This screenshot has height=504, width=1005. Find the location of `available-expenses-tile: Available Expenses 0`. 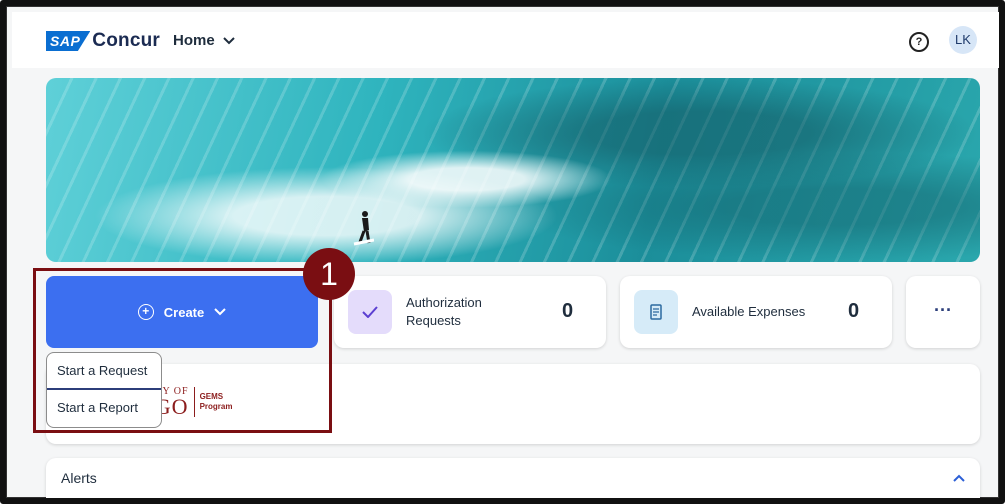

available-expenses-tile: Available Expenses 0 is located at coordinates (756, 312).